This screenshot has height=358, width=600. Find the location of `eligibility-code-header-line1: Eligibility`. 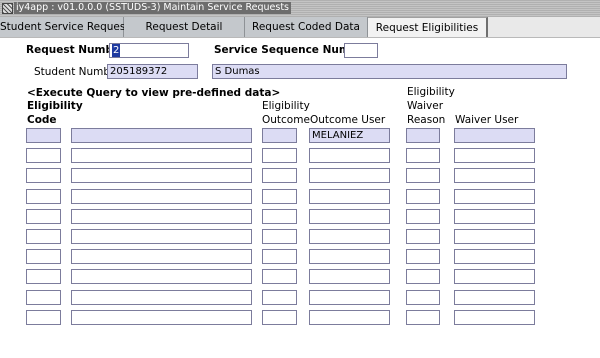

eligibility-code-header-line1: Eligibility is located at coordinates (55, 106).